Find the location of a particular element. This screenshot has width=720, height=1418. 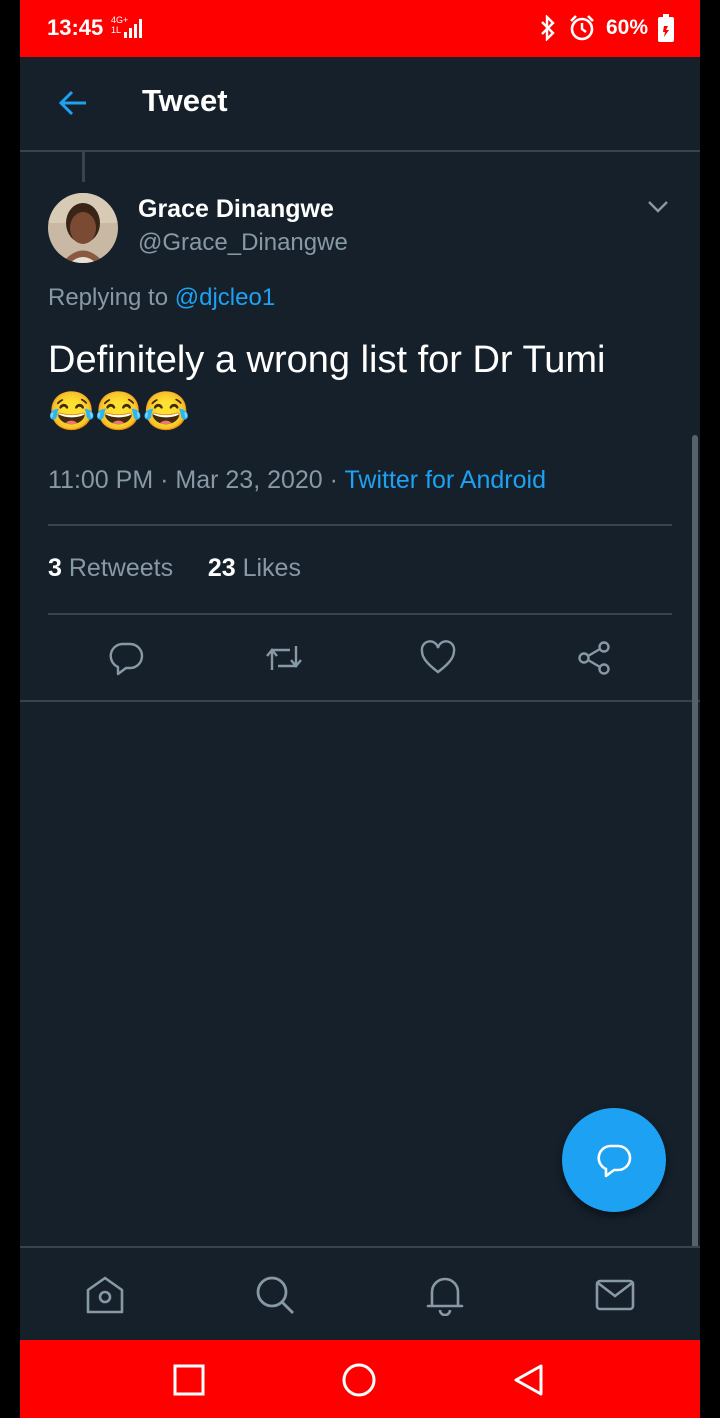

retweets-label: Retweets is located at coordinates (121, 568).